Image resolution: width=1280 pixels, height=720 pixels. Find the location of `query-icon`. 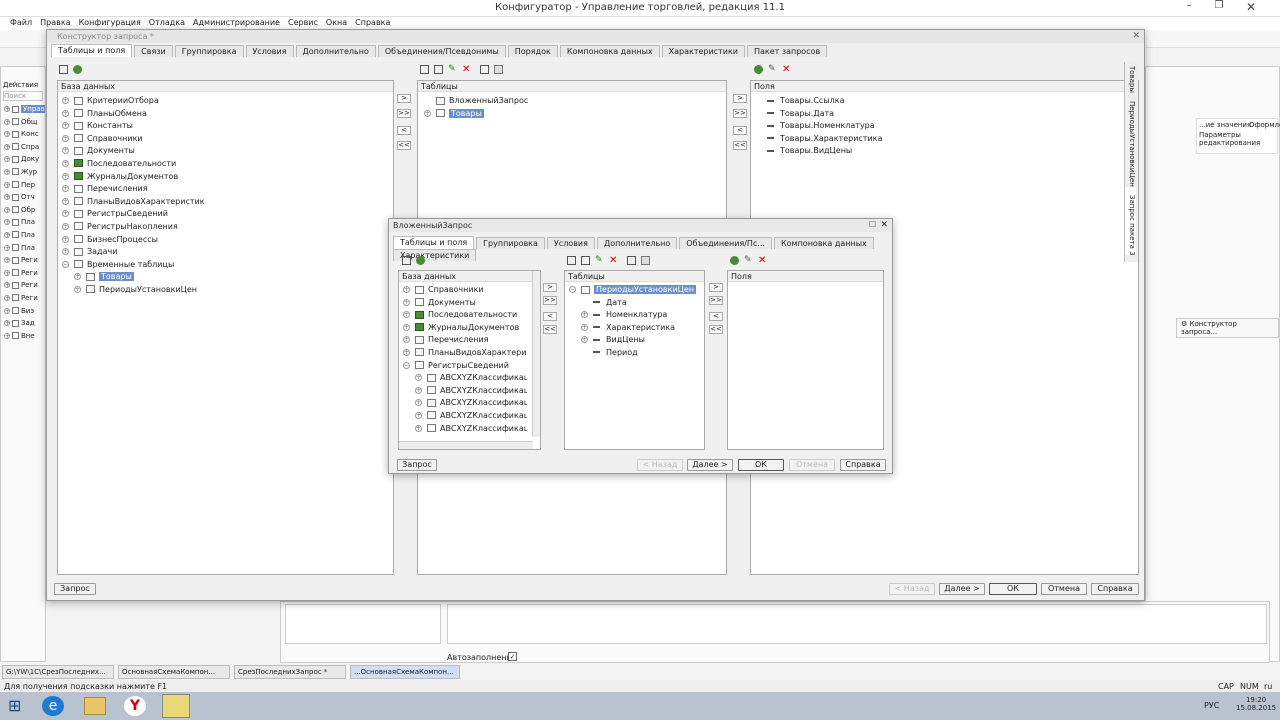

query-icon is located at coordinates (631, 260).